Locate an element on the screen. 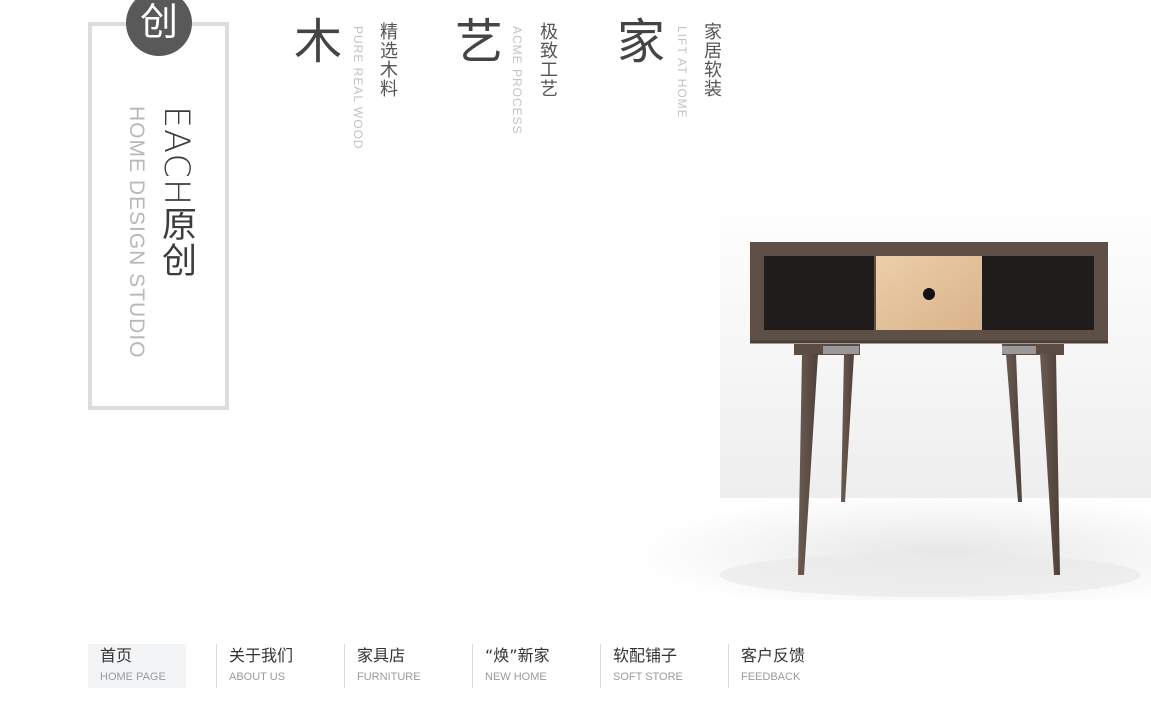 The image size is (1151, 711). feature-craft-char: 艺 is located at coordinates (479, 42).